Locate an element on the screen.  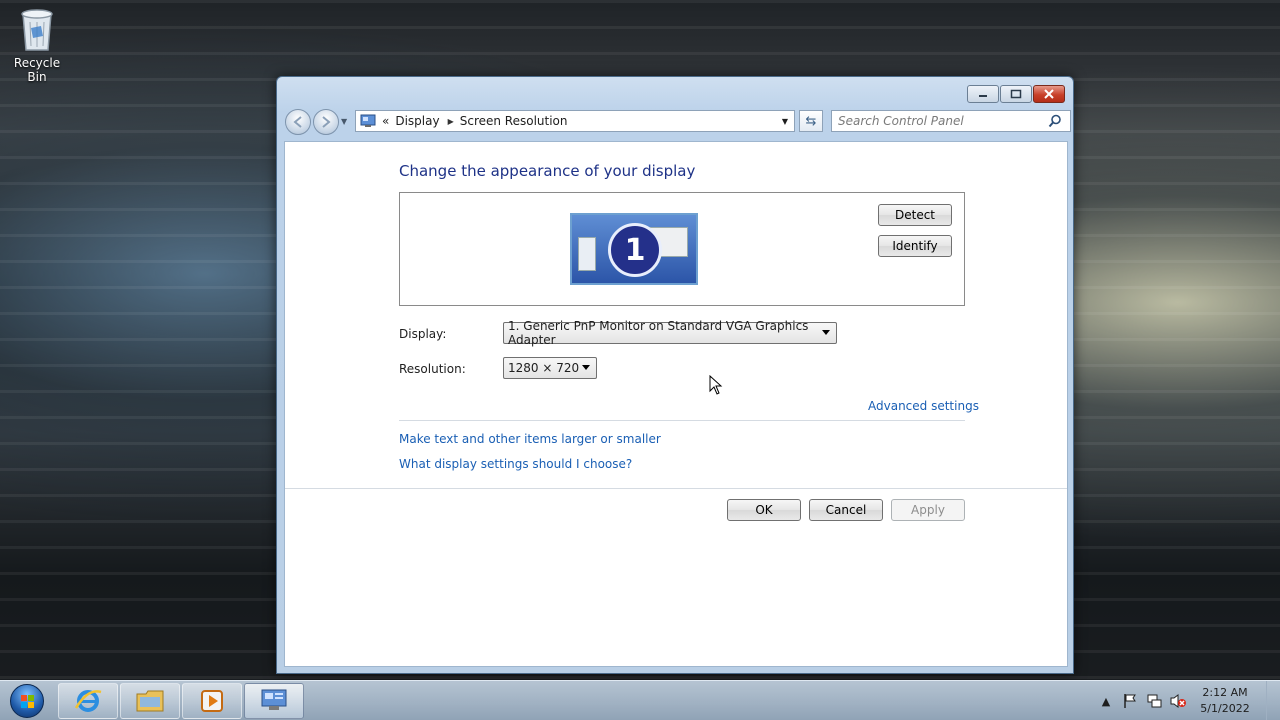
taskbar: ▲ 2:12 AM 5/1/2022 is located at coordinates (640, 700).